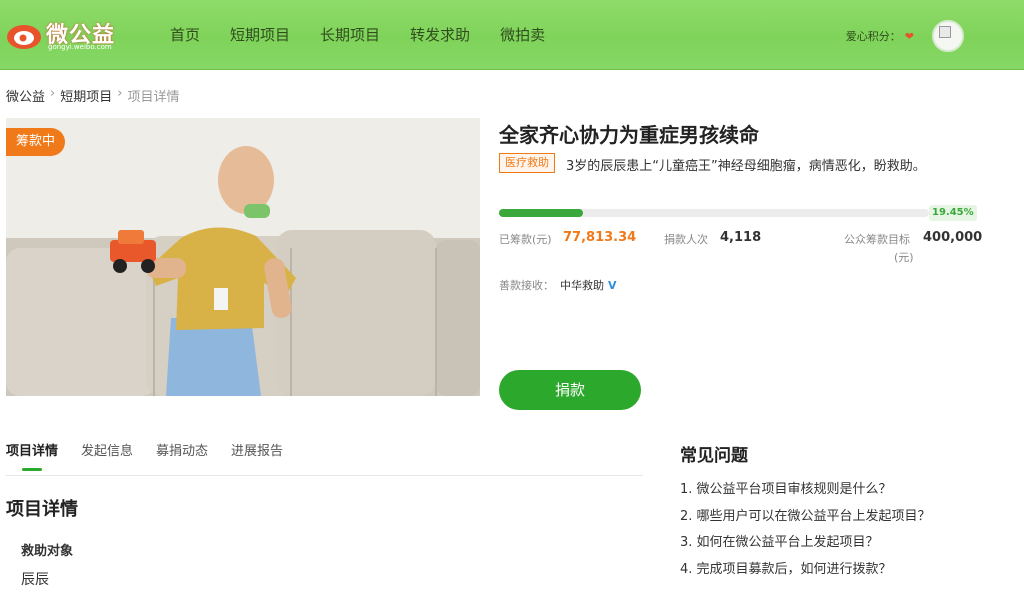 This screenshot has width=1024, height=598. What do you see at coordinates (440, 35) in the screenshot?
I see `nav-forward-help: 转发求助` at bounding box center [440, 35].